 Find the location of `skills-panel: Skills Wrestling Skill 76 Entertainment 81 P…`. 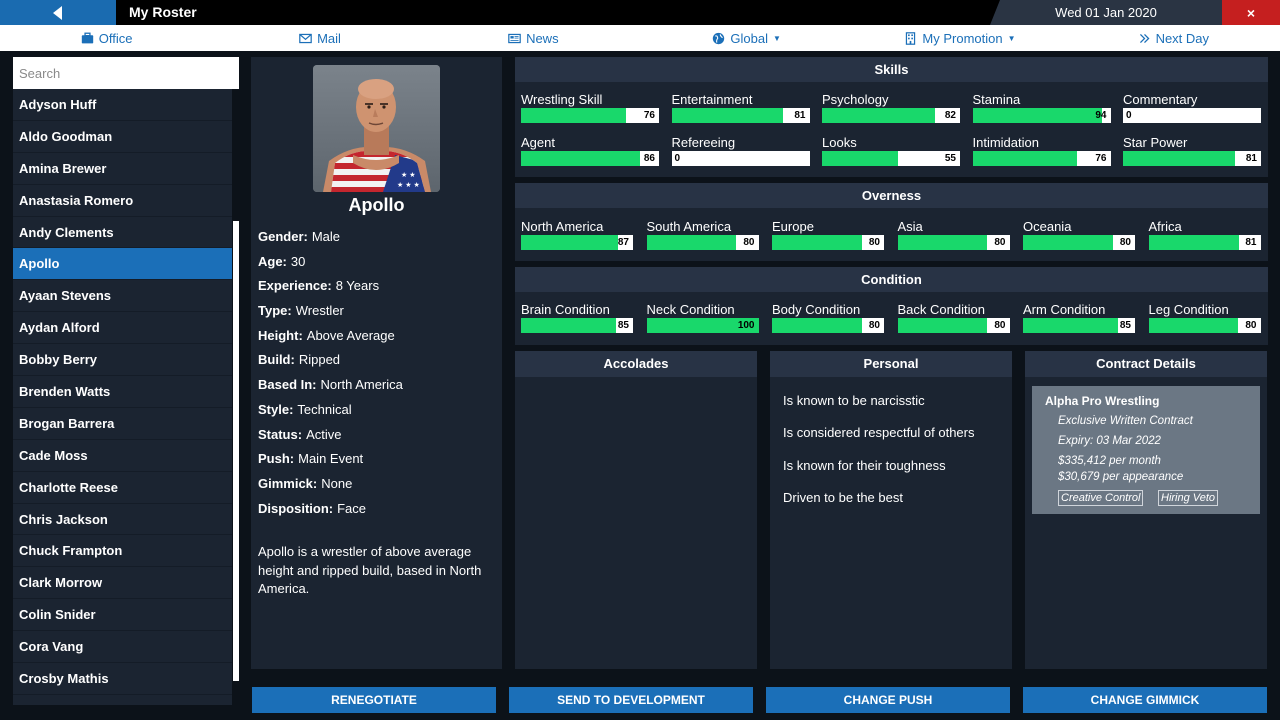

skills-panel: Skills Wrestling Skill 76 Entertainment 81 P… is located at coordinates (891, 117).